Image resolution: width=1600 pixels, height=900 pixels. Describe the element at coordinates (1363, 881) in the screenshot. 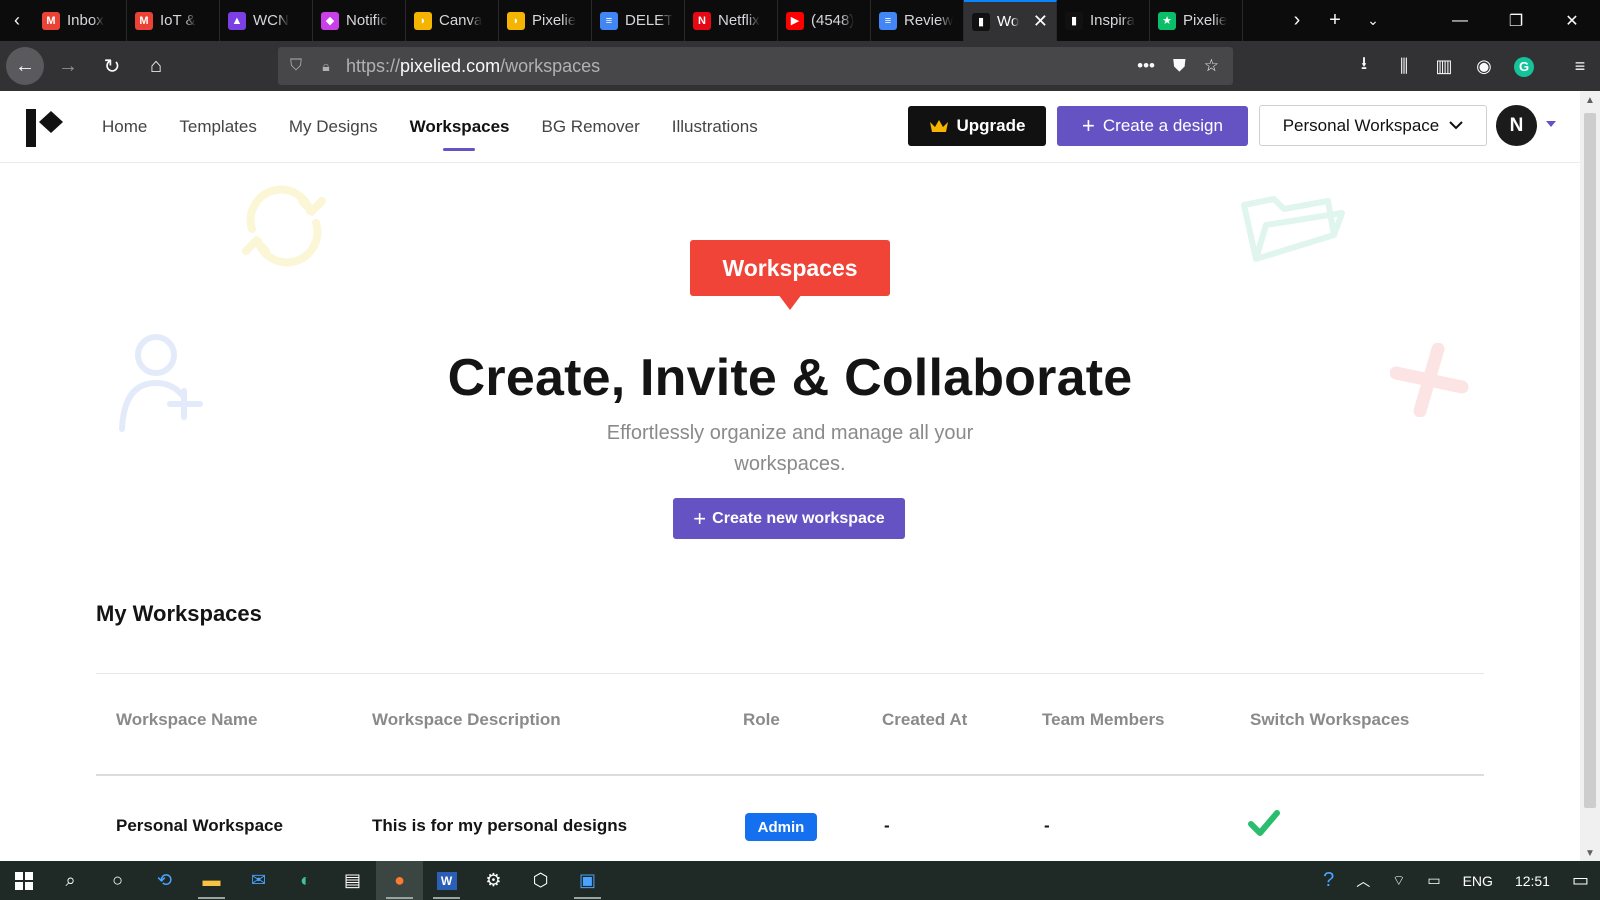

I see `show-hidden-icons-icon: ︿` at that location.